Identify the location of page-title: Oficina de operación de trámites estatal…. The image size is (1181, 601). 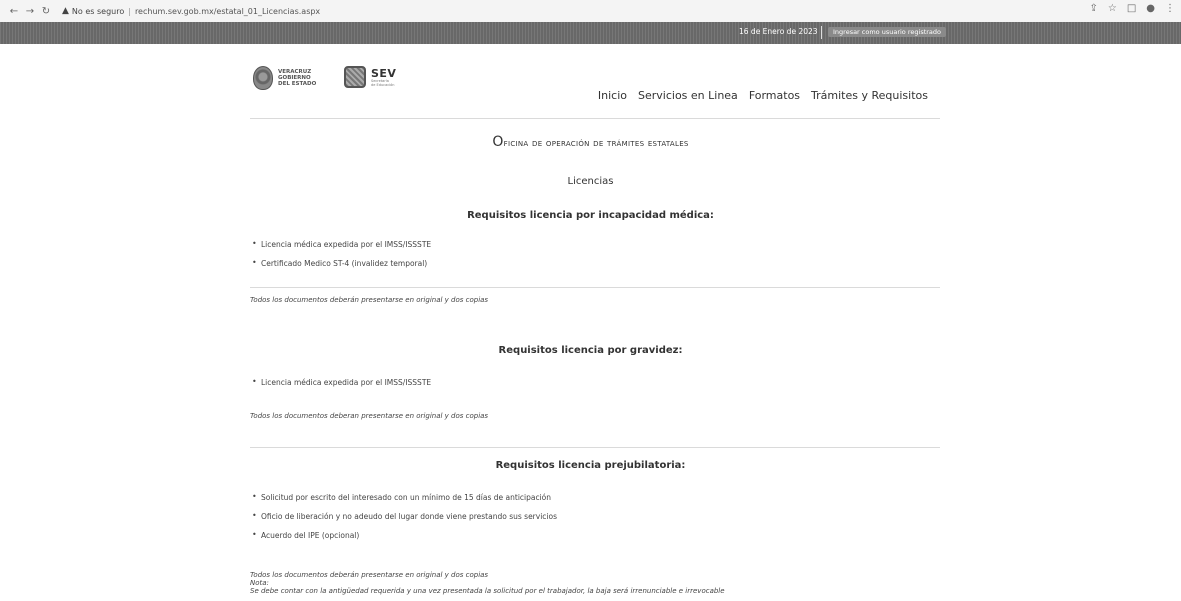
(590, 142).